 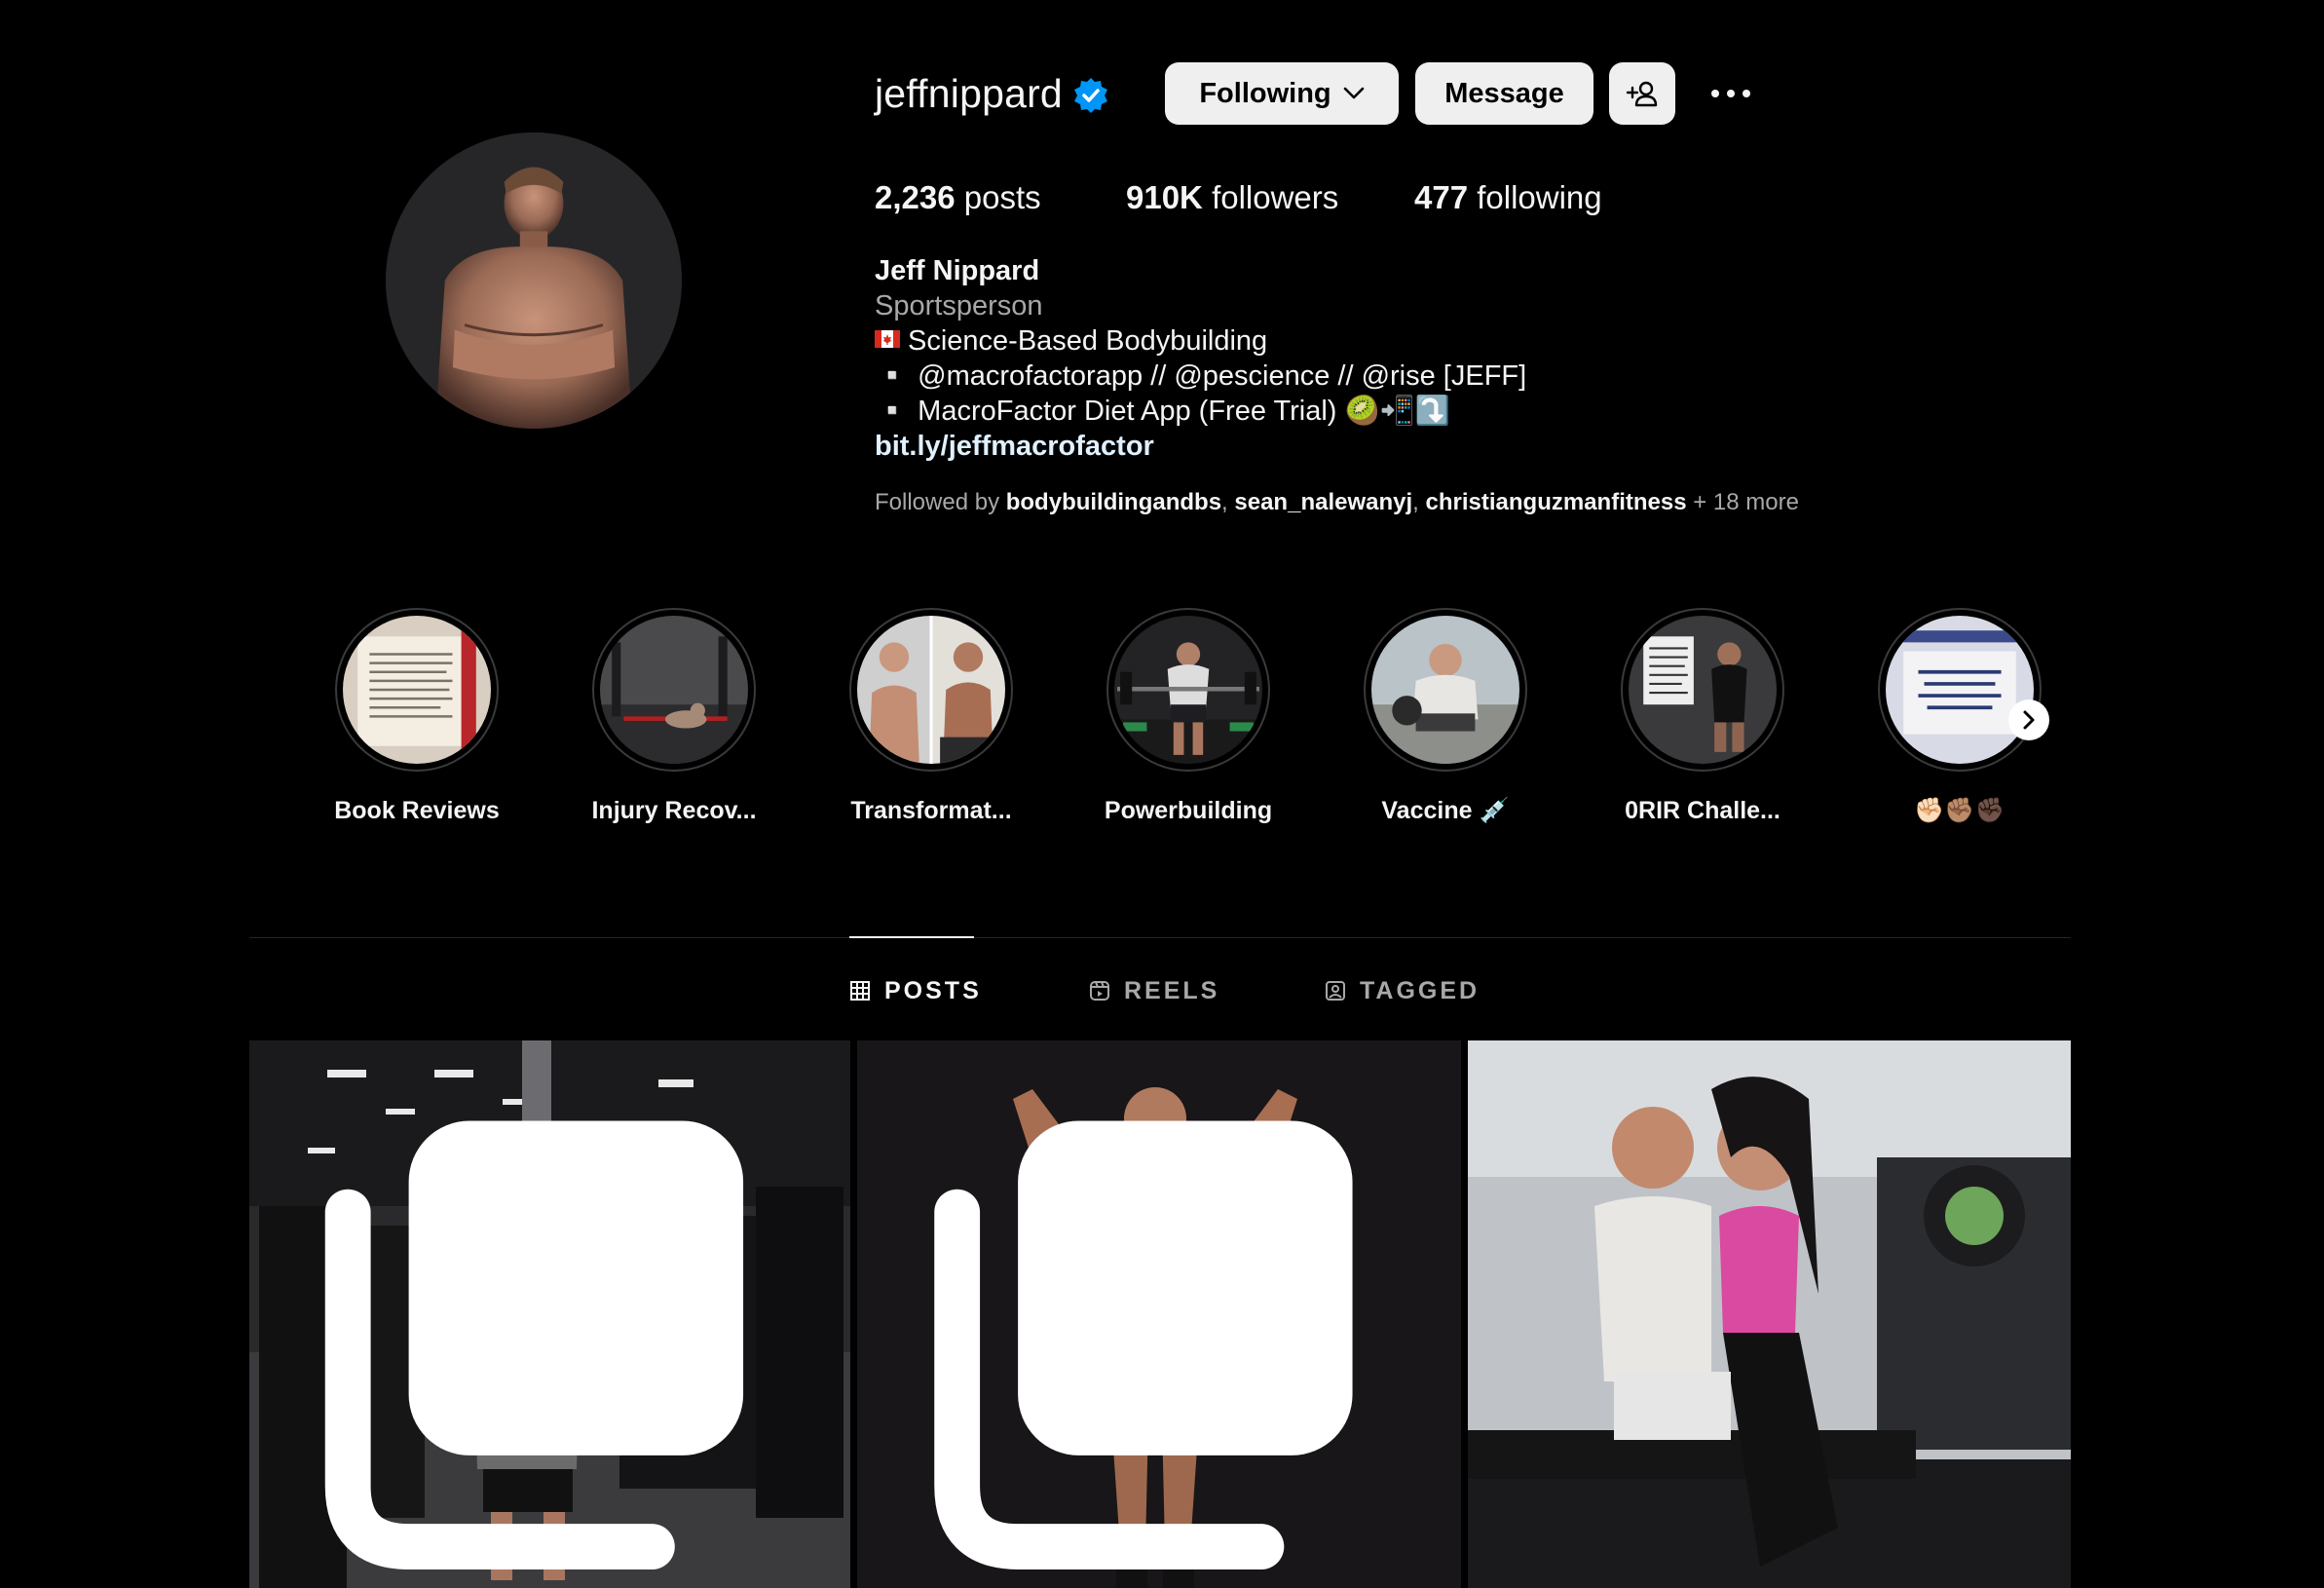 What do you see at coordinates (417, 810) in the screenshot?
I see `highlight-label: Book Reviews` at bounding box center [417, 810].